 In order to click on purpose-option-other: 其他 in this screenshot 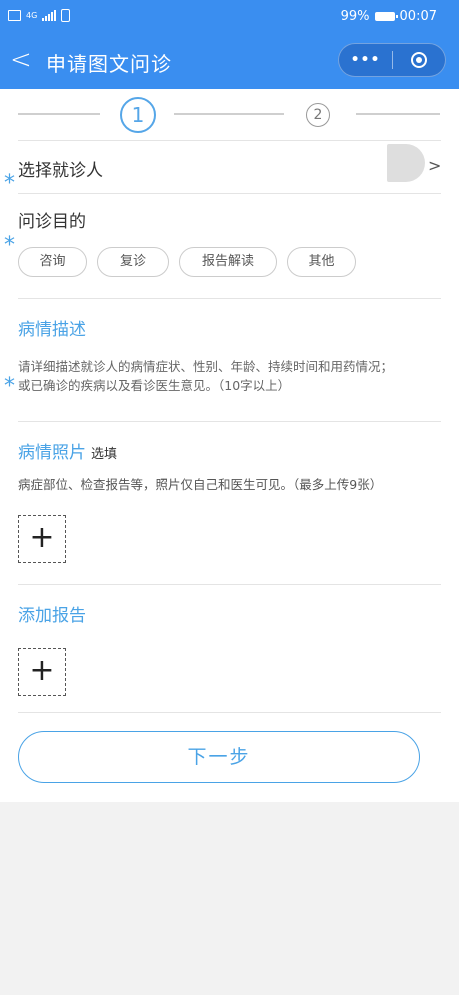, I will do `click(321, 262)`.